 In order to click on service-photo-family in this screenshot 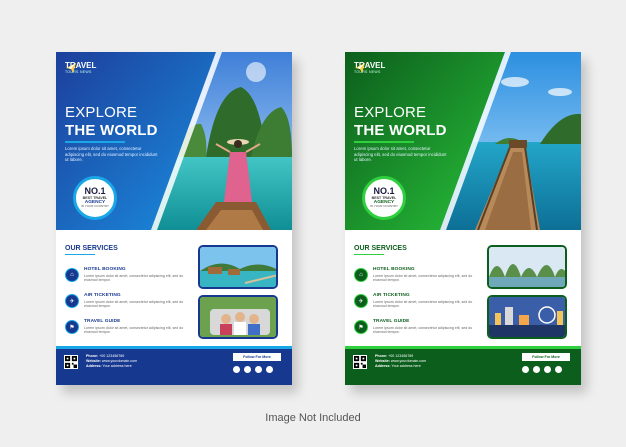, I will do `click(238, 317)`.